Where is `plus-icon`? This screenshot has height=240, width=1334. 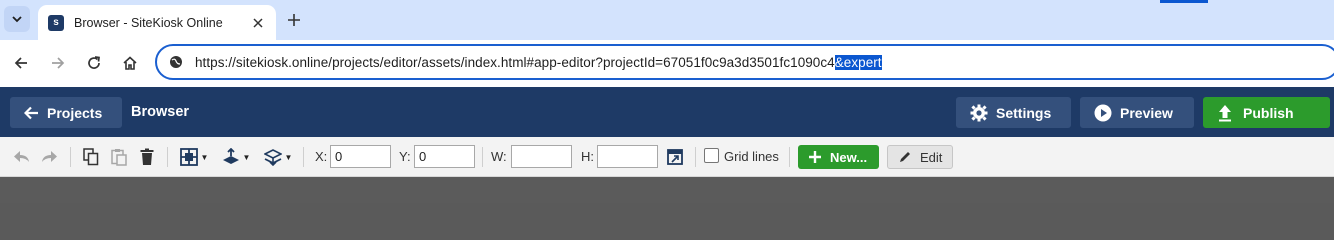
plus-icon is located at coordinates (815, 157).